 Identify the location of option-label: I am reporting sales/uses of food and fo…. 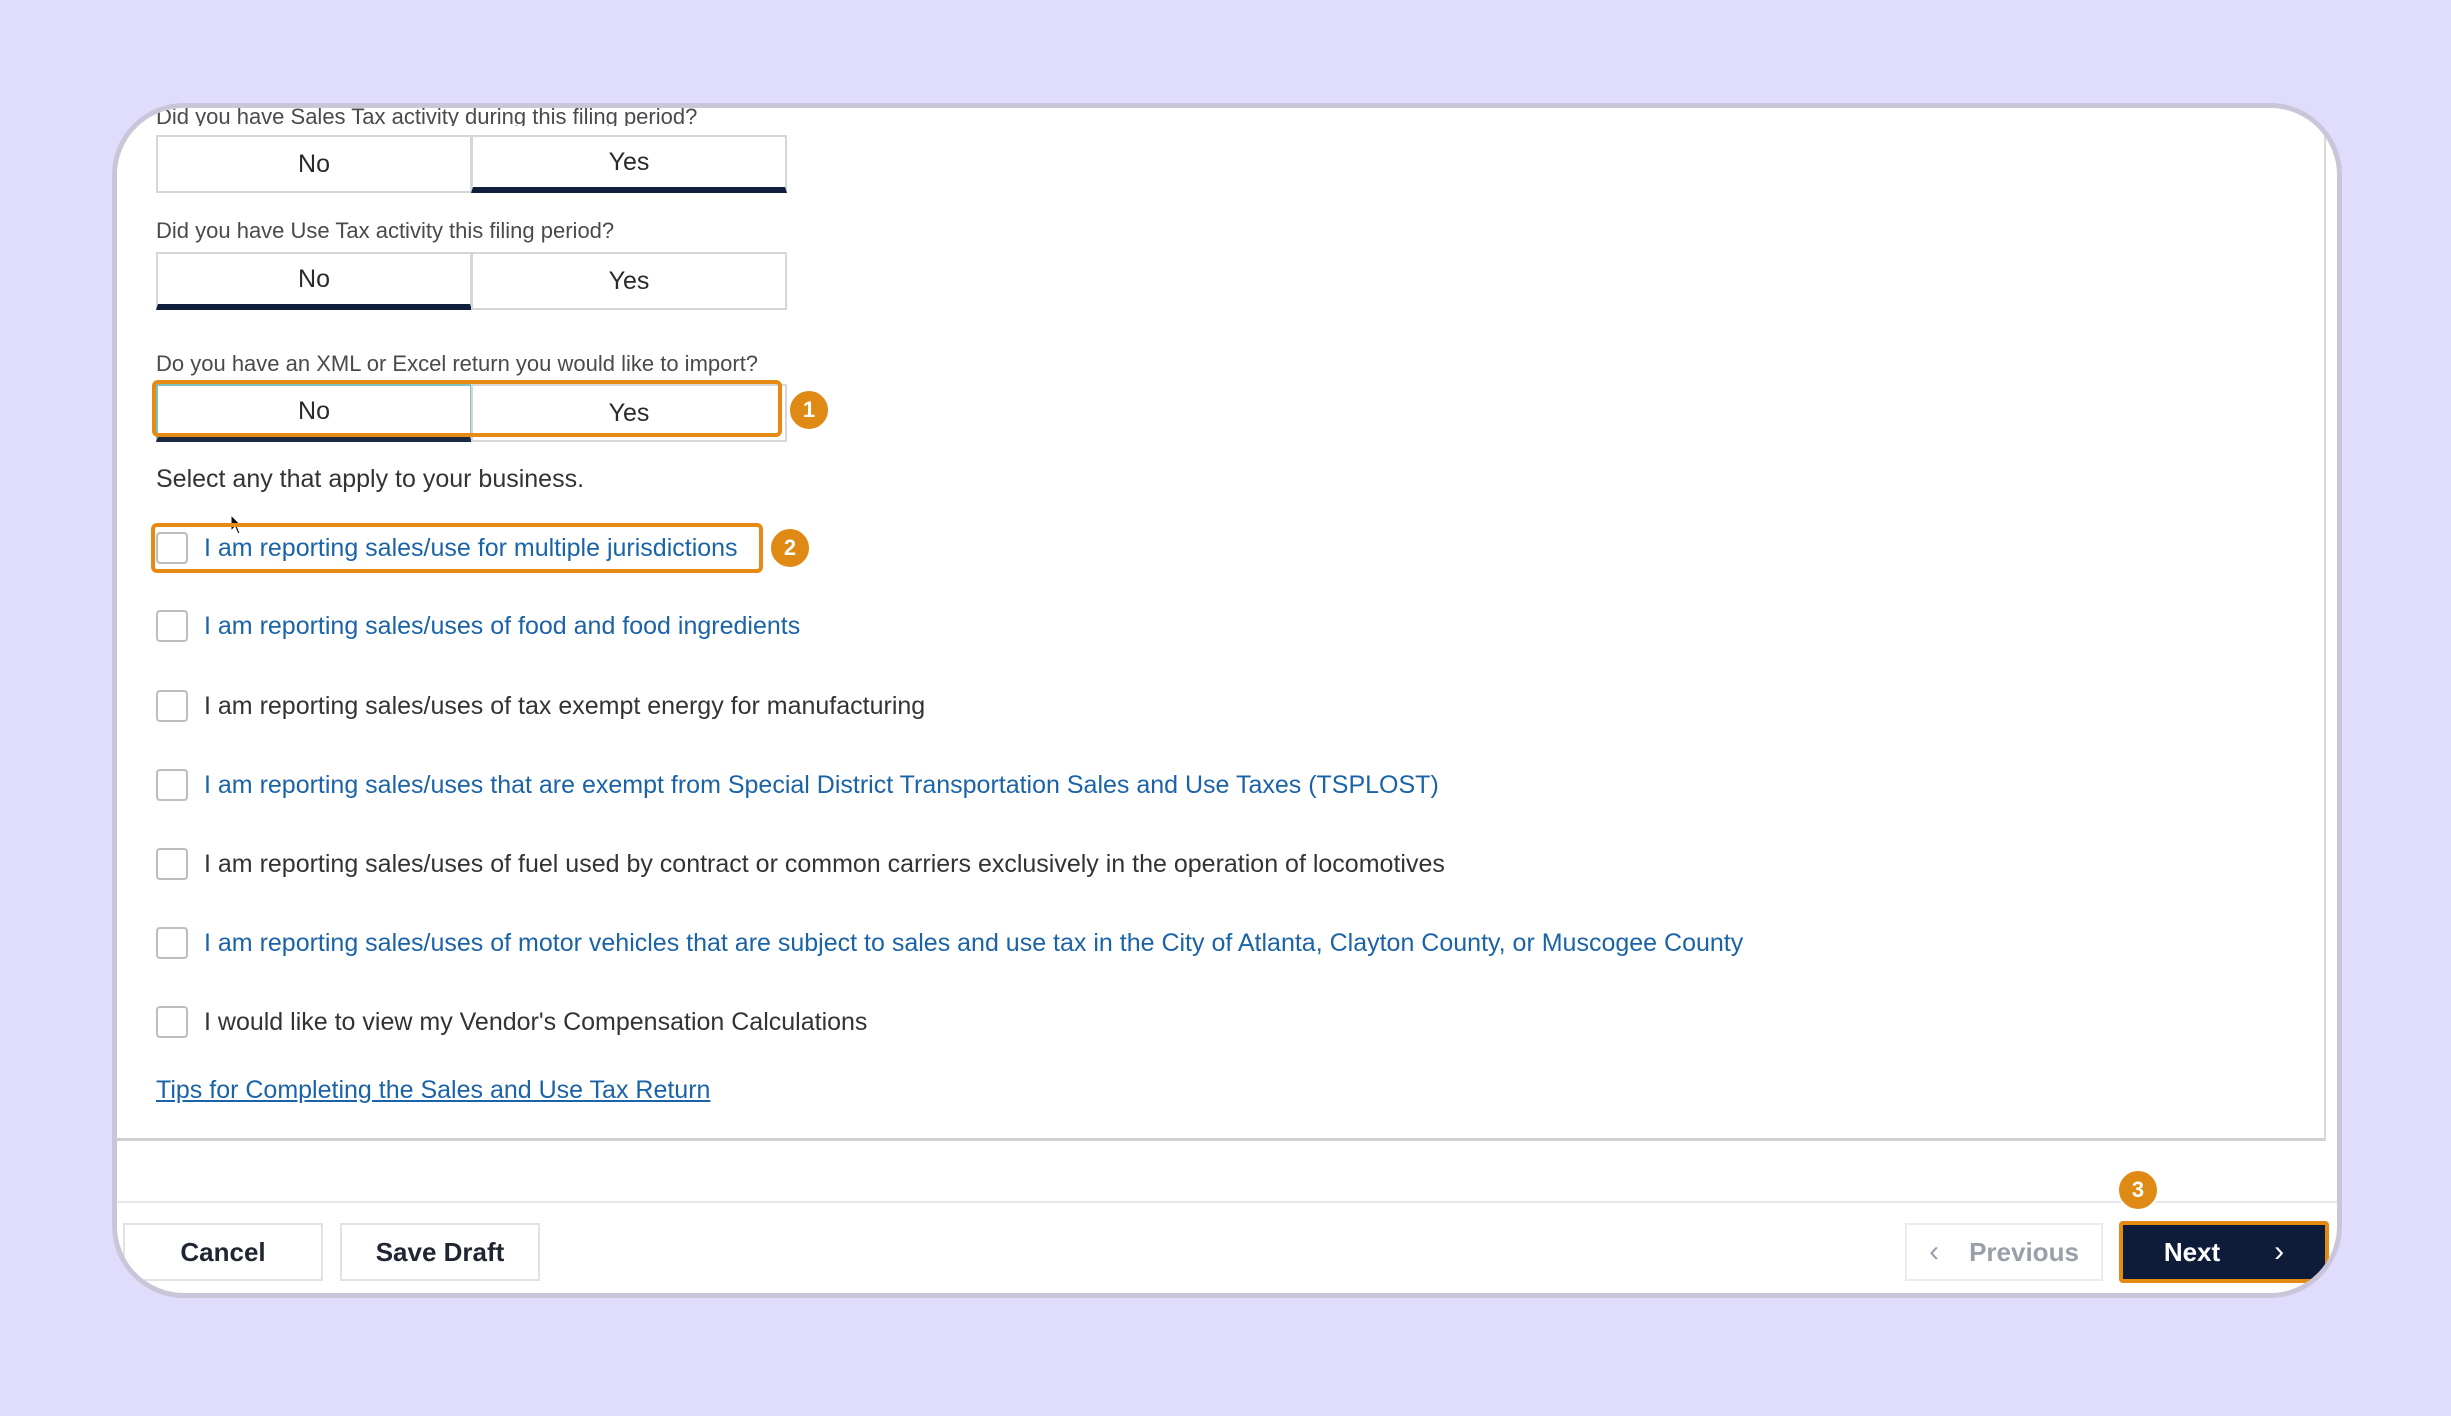
(502, 626).